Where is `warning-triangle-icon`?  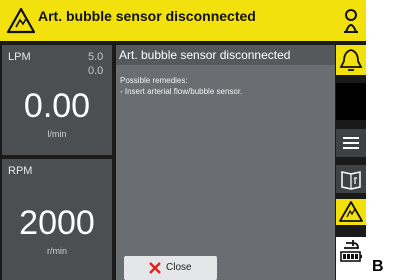
warning-triangle-icon is located at coordinates (21, 20).